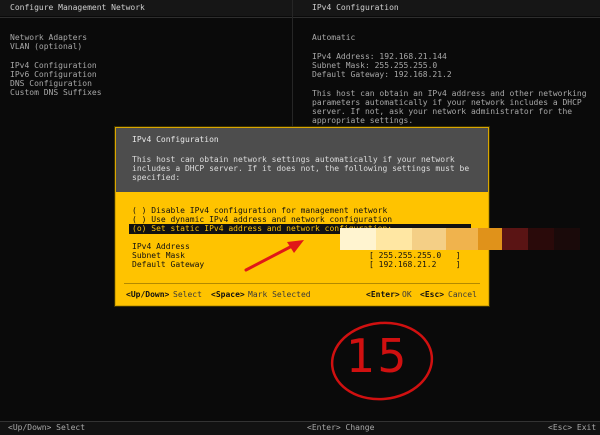  What do you see at coordinates (341, 427) in the screenshot?
I see `footer-change-hint: <Enter> Change` at bounding box center [341, 427].